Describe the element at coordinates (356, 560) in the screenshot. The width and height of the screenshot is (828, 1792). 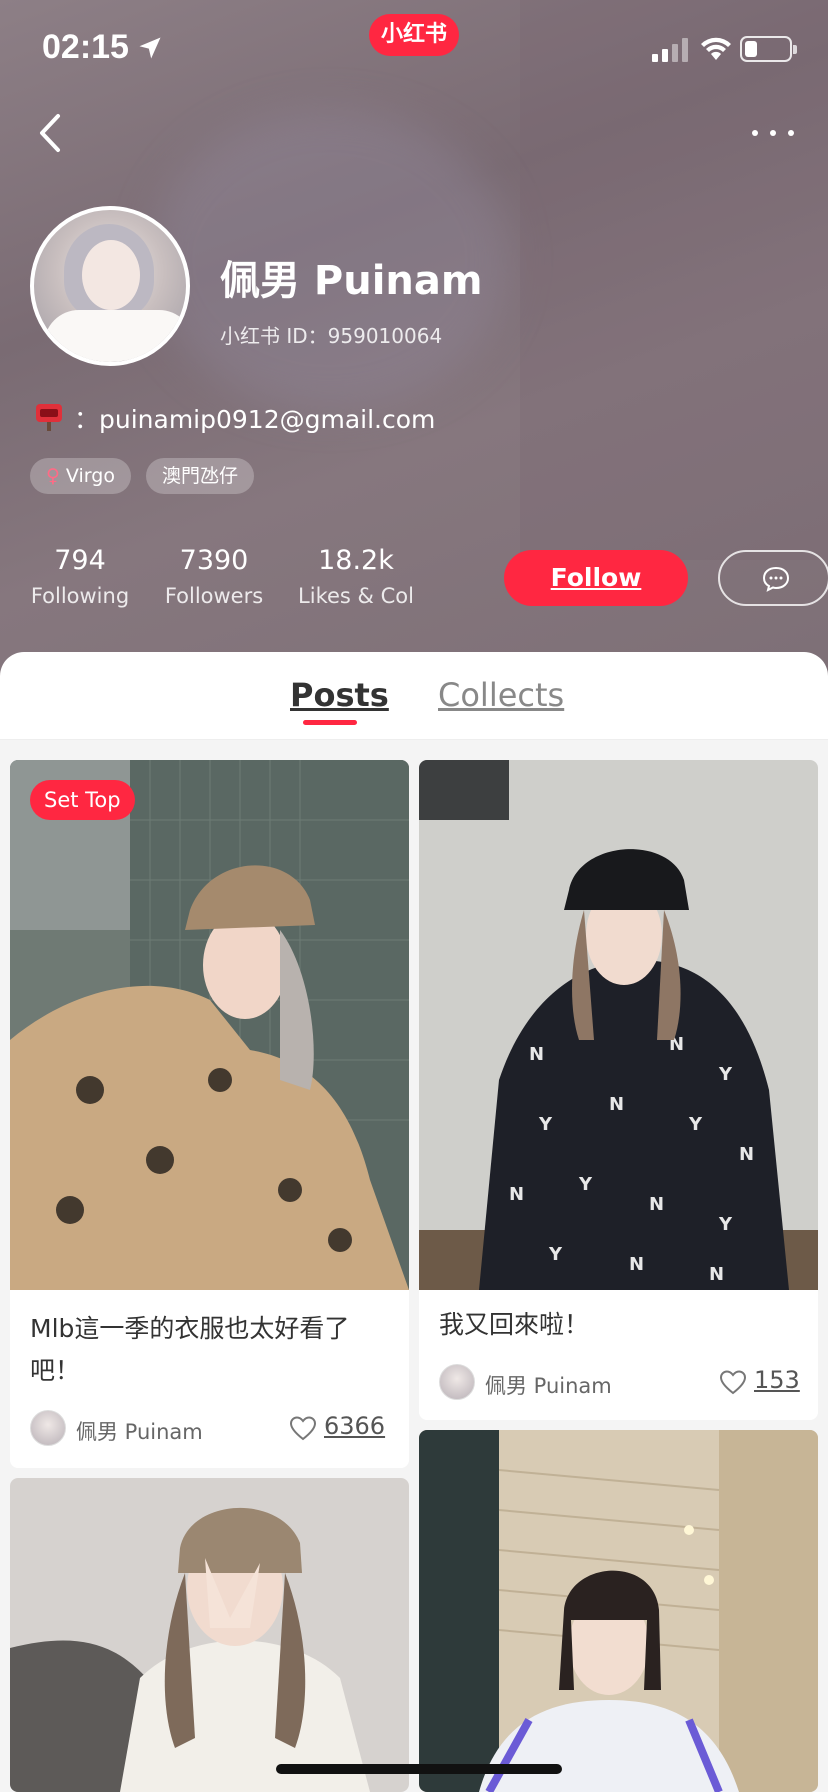
I see `stat-likes-value: 18.2k` at that location.